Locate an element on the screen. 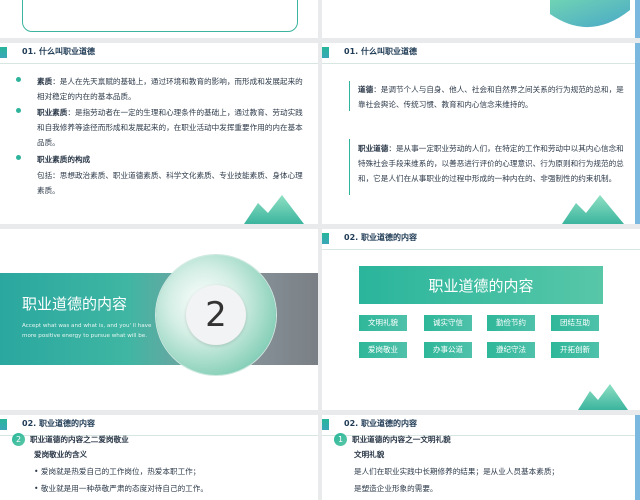  tag-aigang: 爱岗敬业 is located at coordinates (383, 350).